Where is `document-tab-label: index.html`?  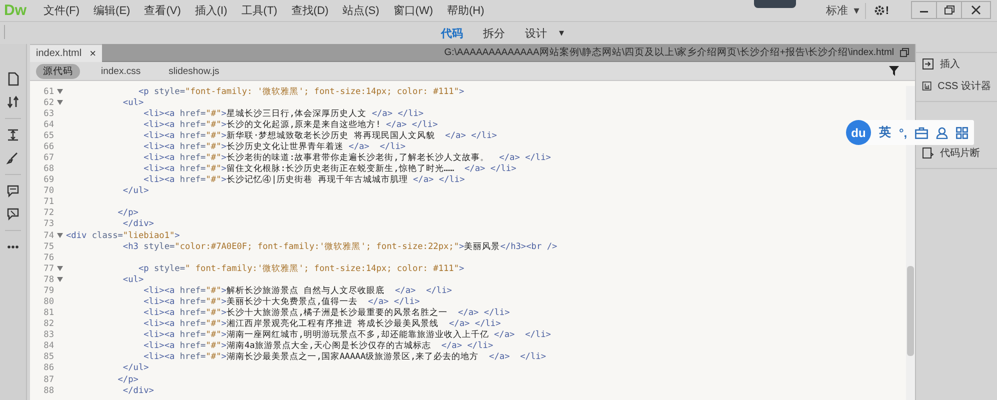 document-tab-label: index.html is located at coordinates (59, 53).